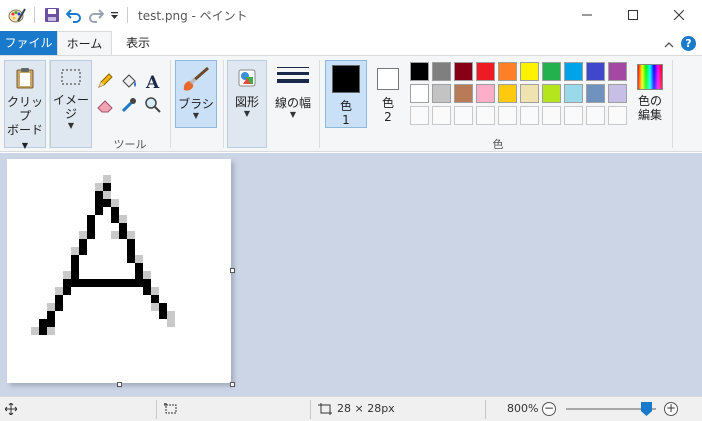  What do you see at coordinates (25, 105) in the screenshot?
I see `clipboard-button: クリップ ボード ▼` at bounding box center [25, 105].